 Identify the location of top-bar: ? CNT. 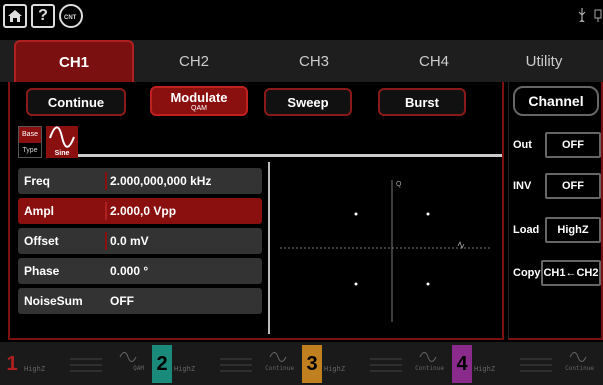
(301, 20).